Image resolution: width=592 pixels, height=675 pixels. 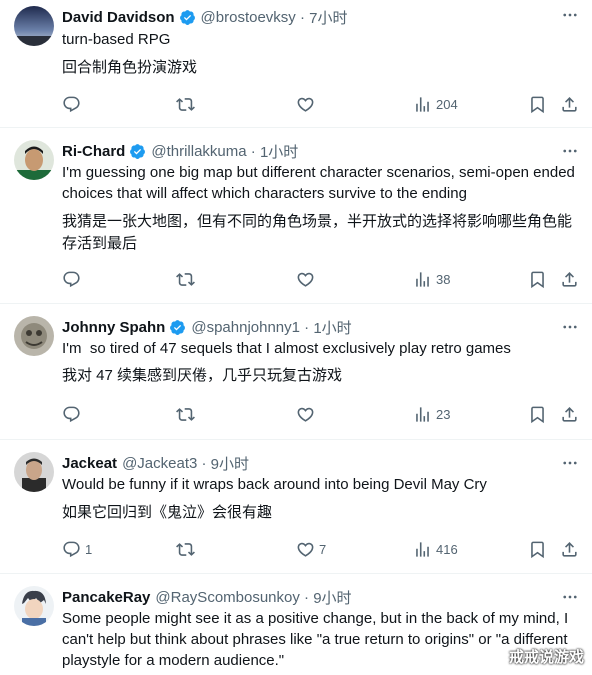 What do you see at coordinates (447, 104) in the screenshot?
I see `view-count: 204` at bounding box center [447, 104].